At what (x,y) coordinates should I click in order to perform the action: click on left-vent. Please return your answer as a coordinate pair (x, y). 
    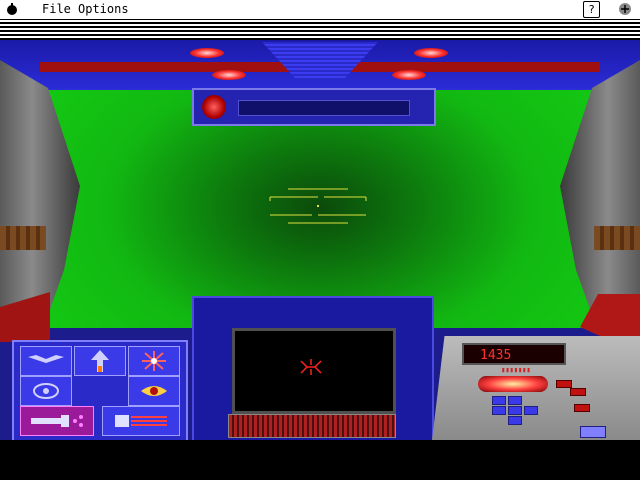
    Looking at the image, I should click on (23, 238).